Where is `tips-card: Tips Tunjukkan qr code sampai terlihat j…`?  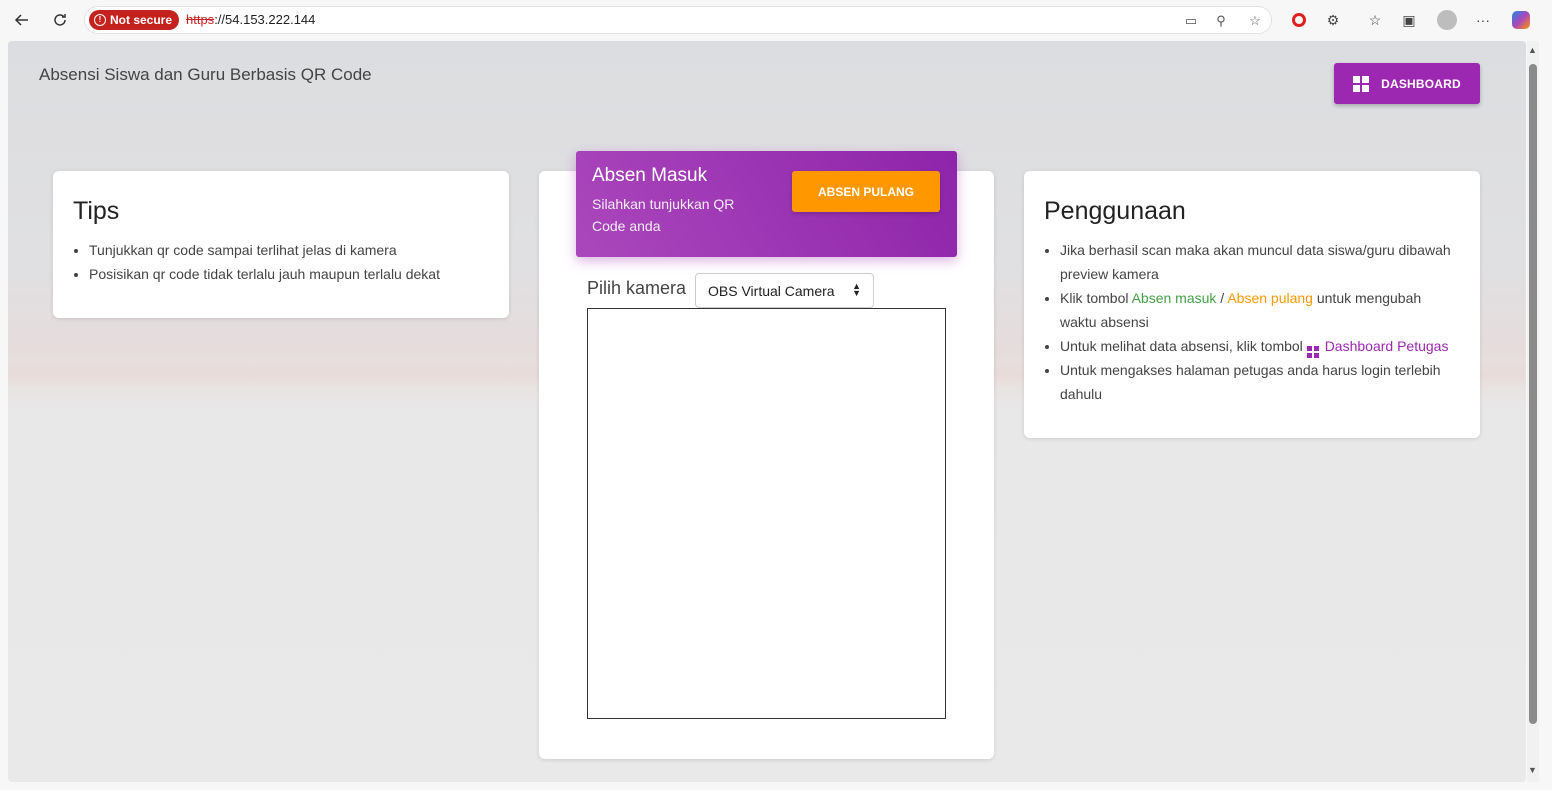 tips-card: Tips Tunjukkan qr code sampai terlihat j… is located at coordinates (281, 244).